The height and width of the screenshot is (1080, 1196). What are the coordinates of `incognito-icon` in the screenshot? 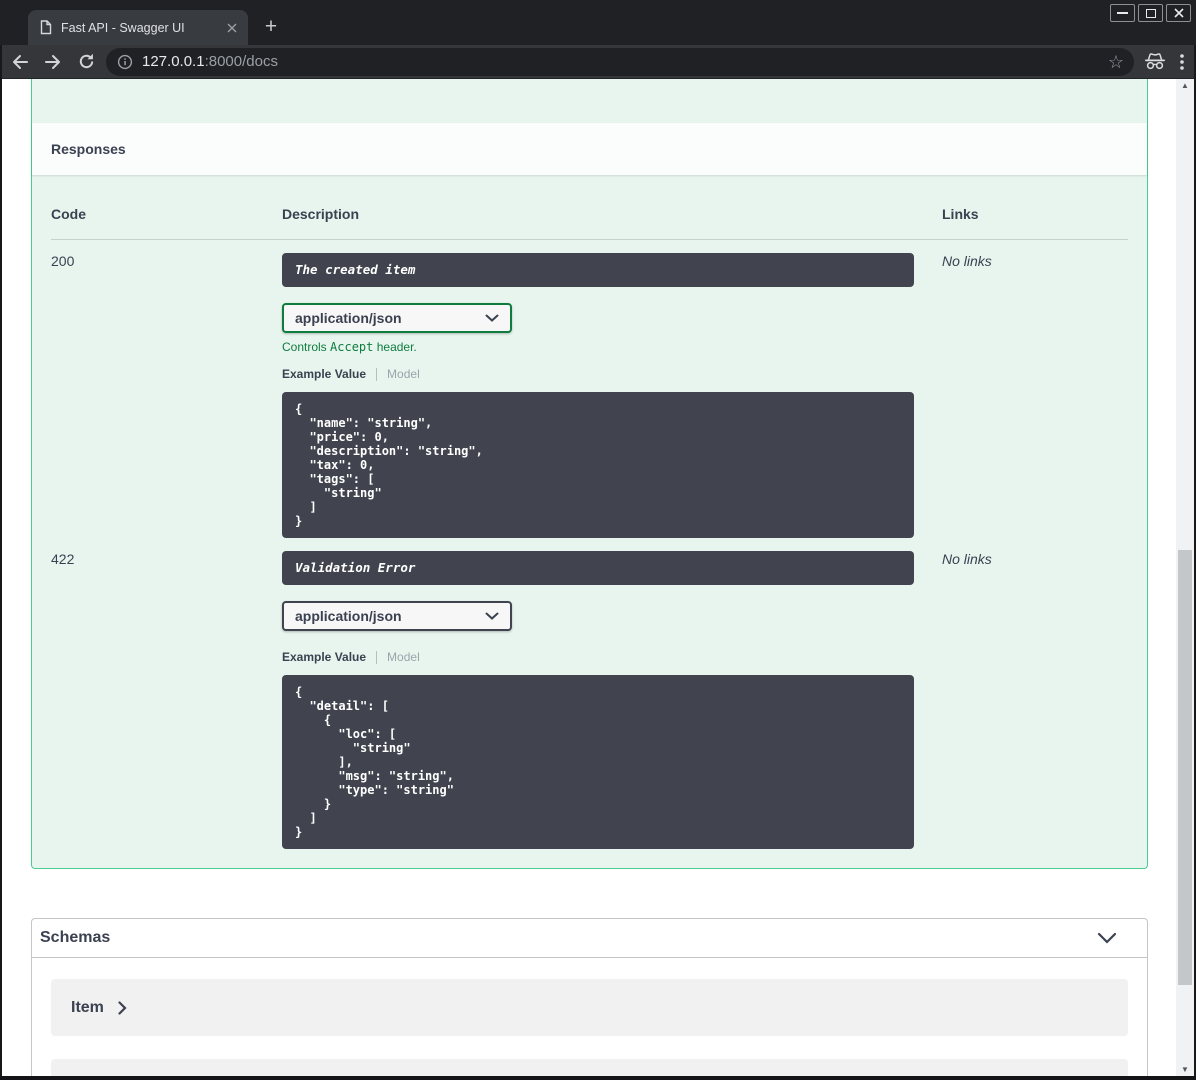 It's located at (1155, 61).